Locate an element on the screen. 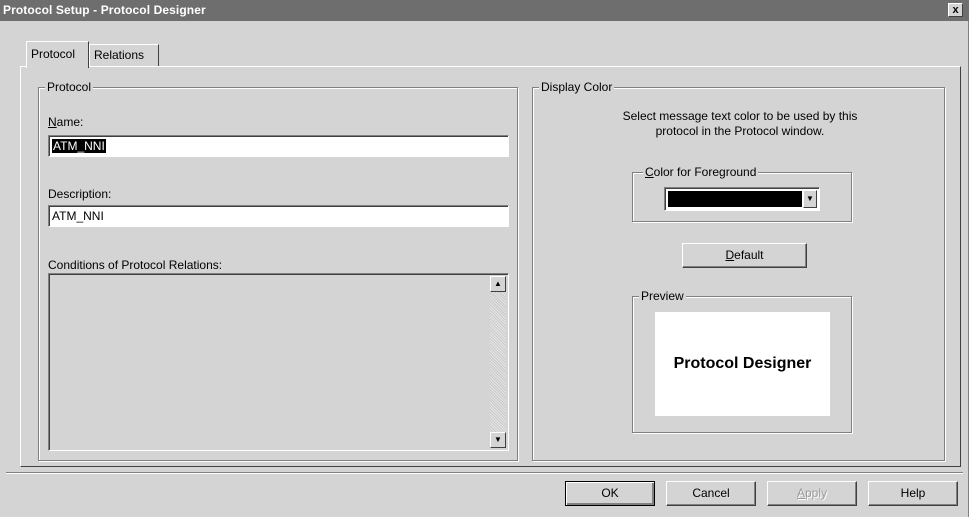 This screenshot has width=969, height=517. title-bar: Protocol Setup - Protocol Designer x is located at coordinates (484, 10).